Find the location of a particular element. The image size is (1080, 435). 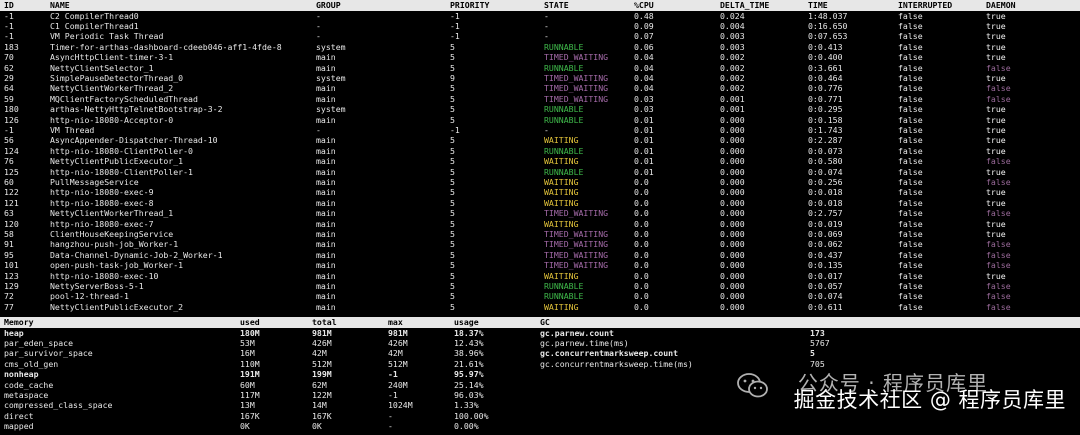

cell-name: http-nio-18080-exec-10 is located at coordinates (104, 275).